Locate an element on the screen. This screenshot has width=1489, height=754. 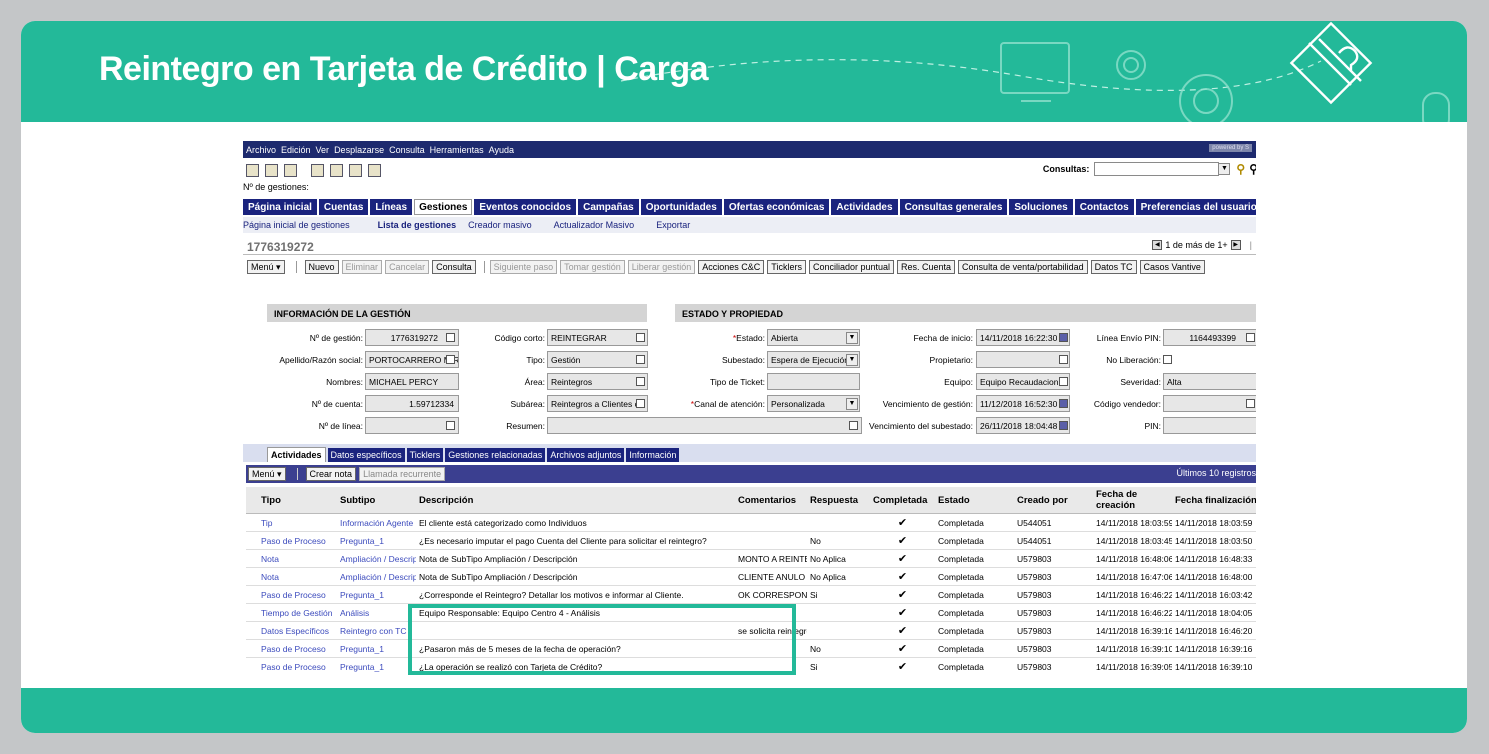
subnav-actualizador: Actualizador Masivo is located at coordinates (594, 225).